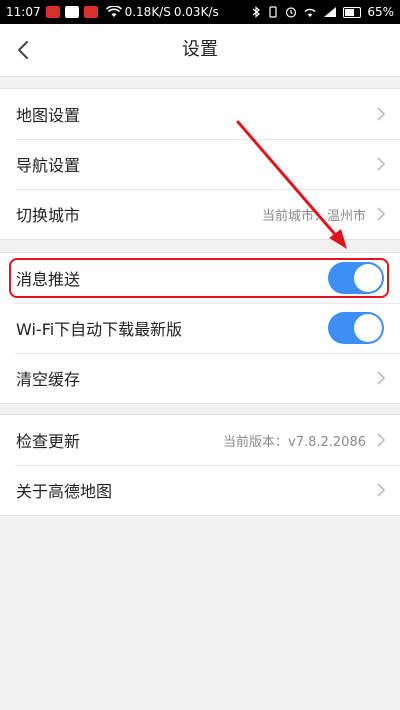 The height and width of the screenshot is (710, 400). What do you see at coordinates (200, 278) in the screenshot?
I see `settings-item-push: 消息推送` at bounding box center [200, 278].